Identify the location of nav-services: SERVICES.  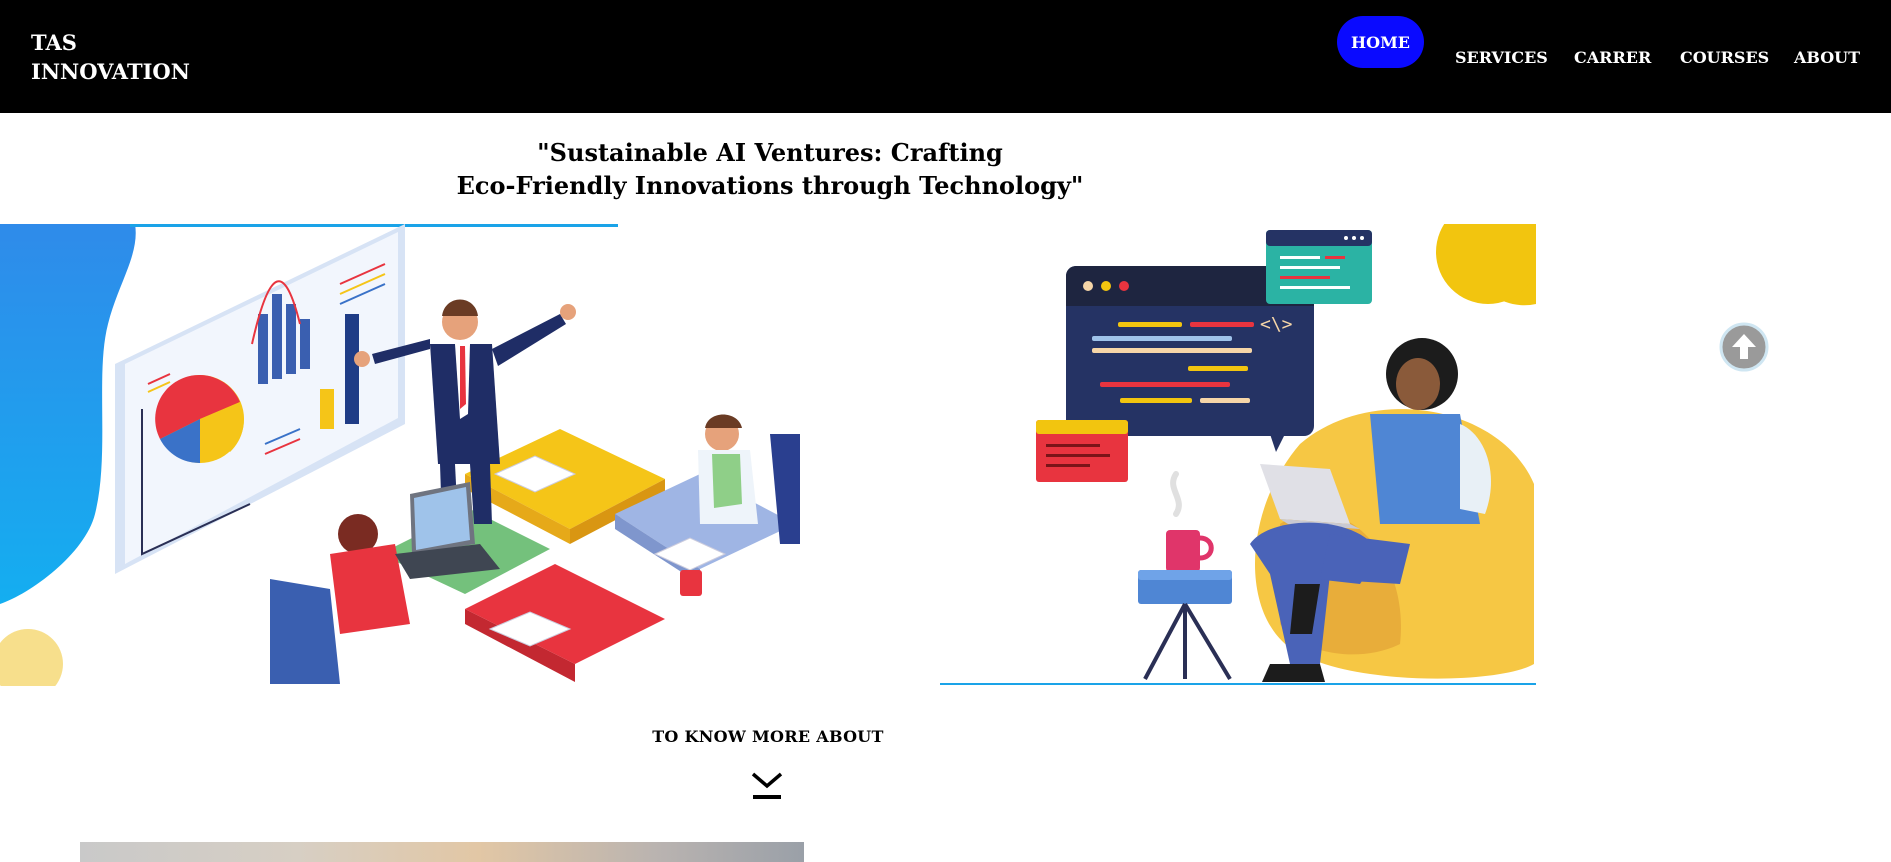
(1501, 57).